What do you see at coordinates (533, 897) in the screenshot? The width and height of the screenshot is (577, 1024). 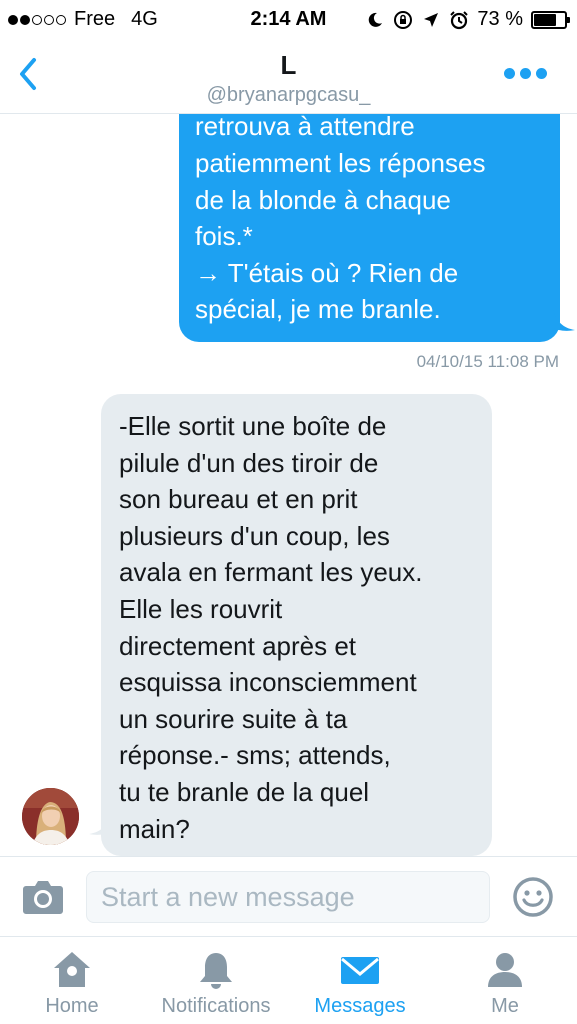 I see `smiley-icon` at bounding box center [533, 897].